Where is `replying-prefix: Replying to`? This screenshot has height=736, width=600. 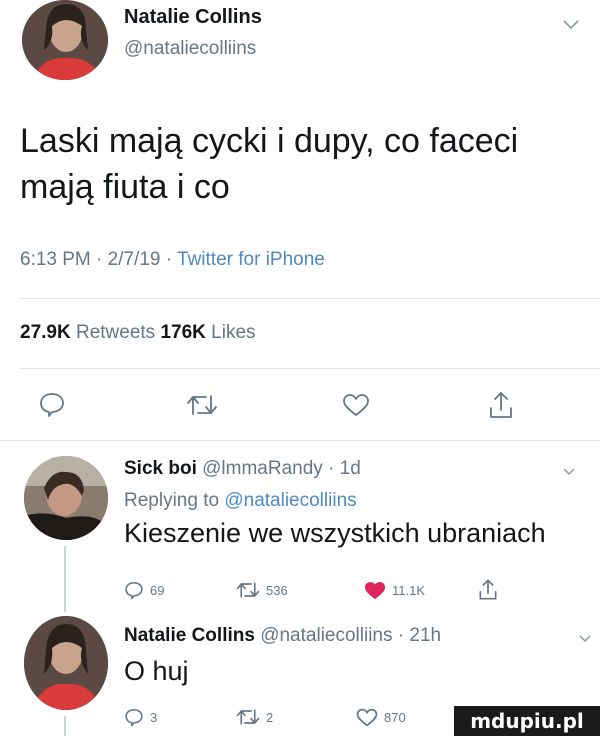
replying-prefix: Replying to is located at coordinates (174, 500).